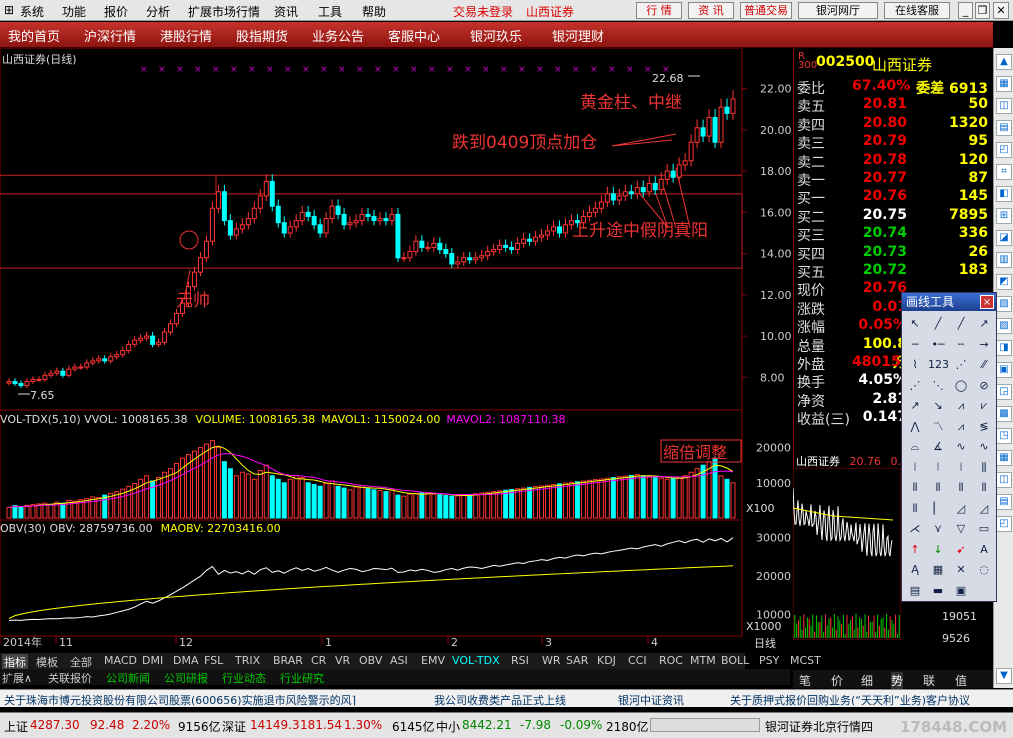 The height and width of the screenshot is (738, 1013). Describe the element at coordinates (805, 680) in the screenshot. I see `tab-trade: 笔` at that location.